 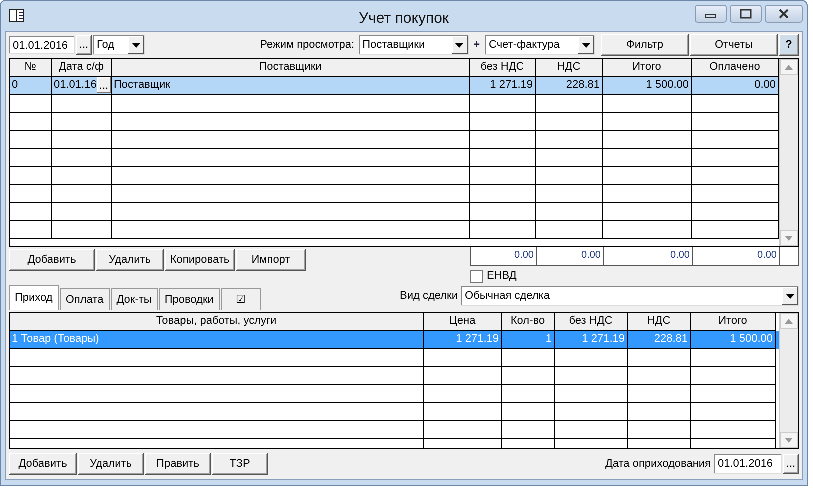 I want to click on action-button: Править, so click(x=178, y=464).